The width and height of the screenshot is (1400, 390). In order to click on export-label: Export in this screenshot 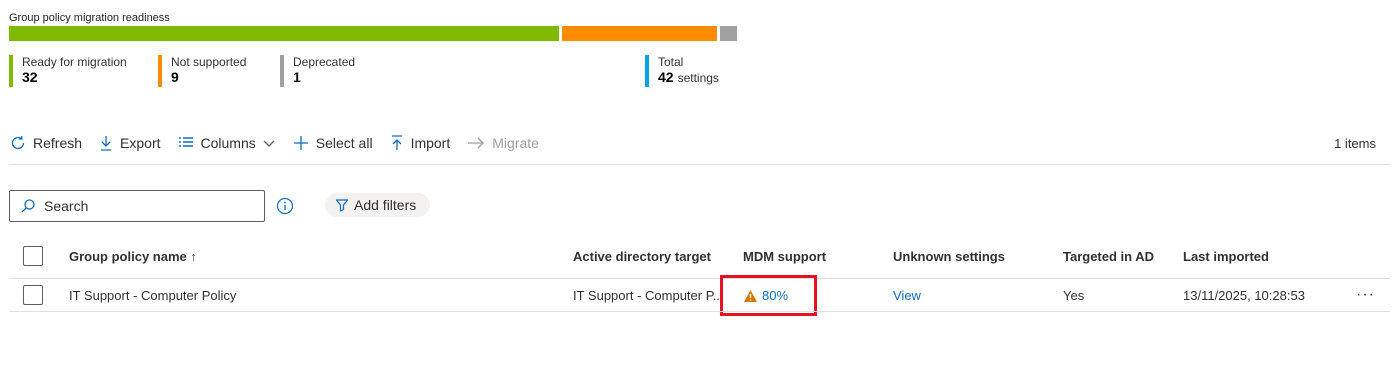, I will do `click(140, 143)`.